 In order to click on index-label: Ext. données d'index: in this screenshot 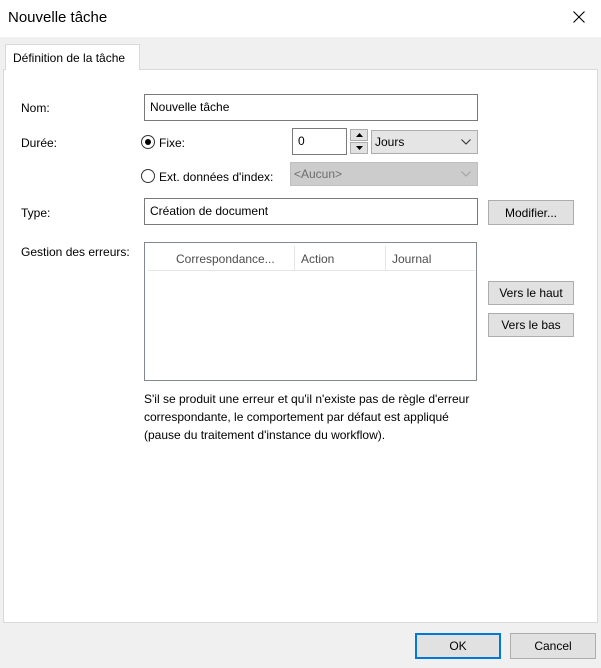, I will do `click(216, 177)`.